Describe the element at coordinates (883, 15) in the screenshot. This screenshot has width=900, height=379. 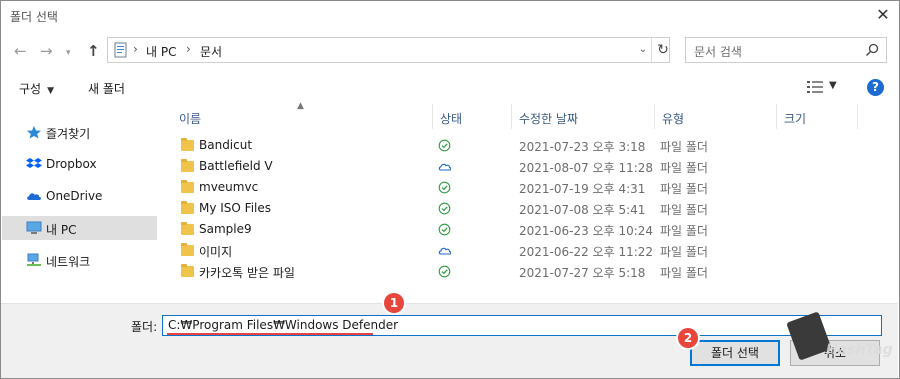
I see `close-icon: ✕` at that location.